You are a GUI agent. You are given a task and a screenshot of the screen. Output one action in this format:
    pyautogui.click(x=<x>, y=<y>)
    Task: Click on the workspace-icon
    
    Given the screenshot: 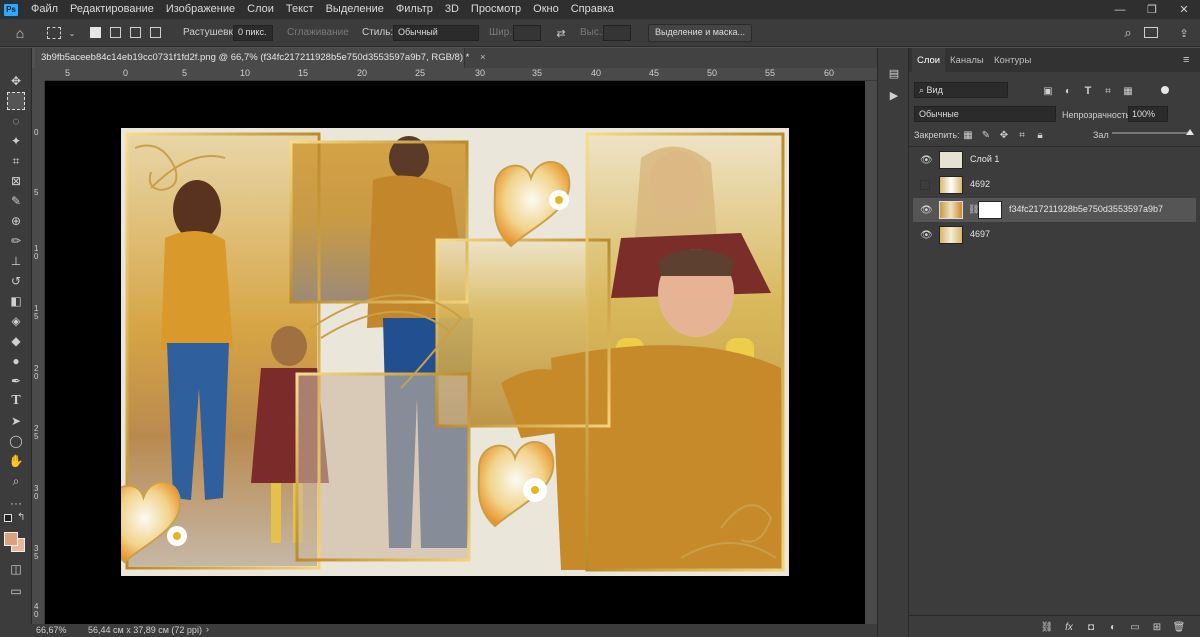 What is the action you would take?
    pyautogui.click(x=1151, y=32)
    